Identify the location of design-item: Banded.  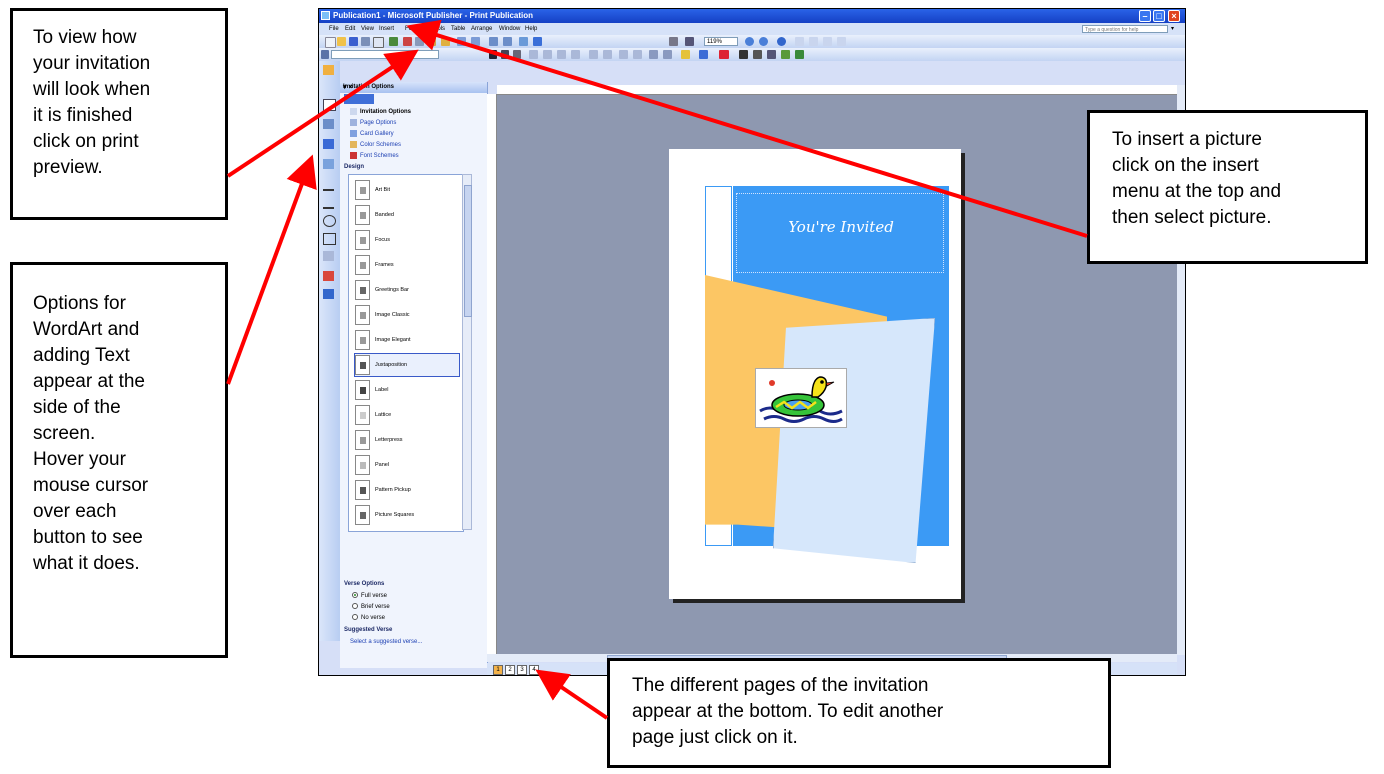
(407, 215).